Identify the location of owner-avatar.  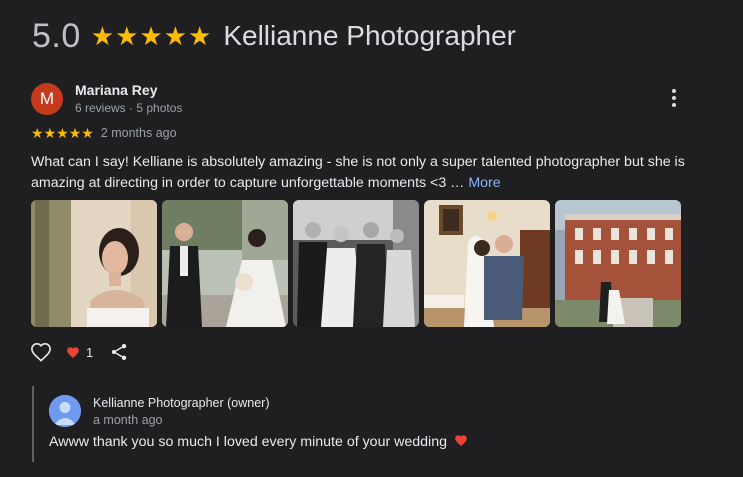
(65, 411).